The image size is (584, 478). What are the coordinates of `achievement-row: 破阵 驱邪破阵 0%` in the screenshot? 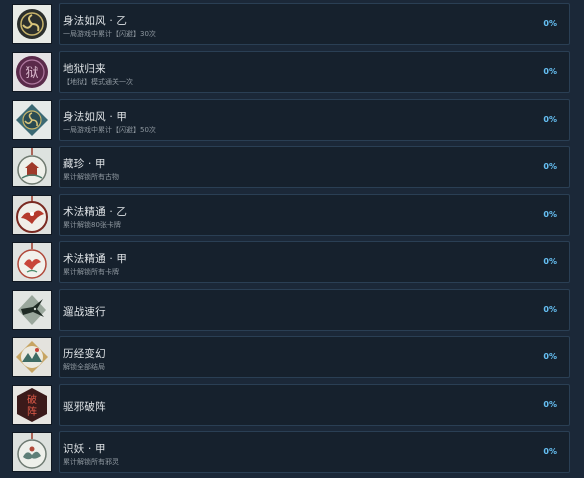 It's located at (291, 405).